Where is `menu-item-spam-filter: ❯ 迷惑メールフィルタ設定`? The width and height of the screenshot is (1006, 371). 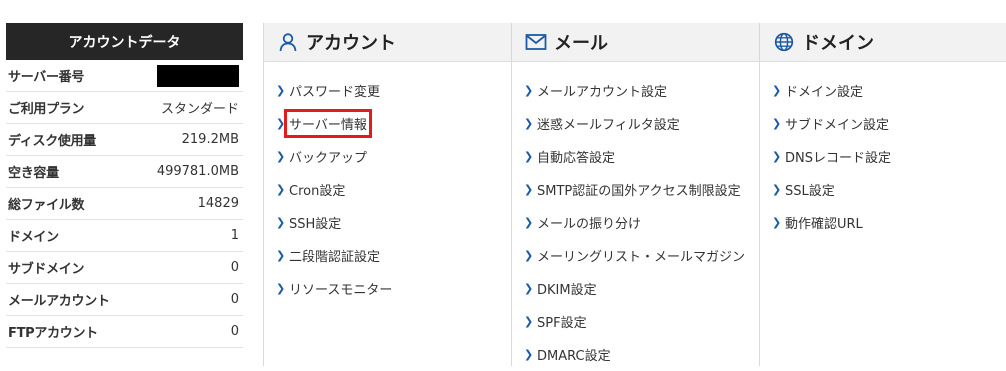
menu-item-spam-filter: ❯ 迷惑メールフィルタ設定 is located at coordinates (635, 123).